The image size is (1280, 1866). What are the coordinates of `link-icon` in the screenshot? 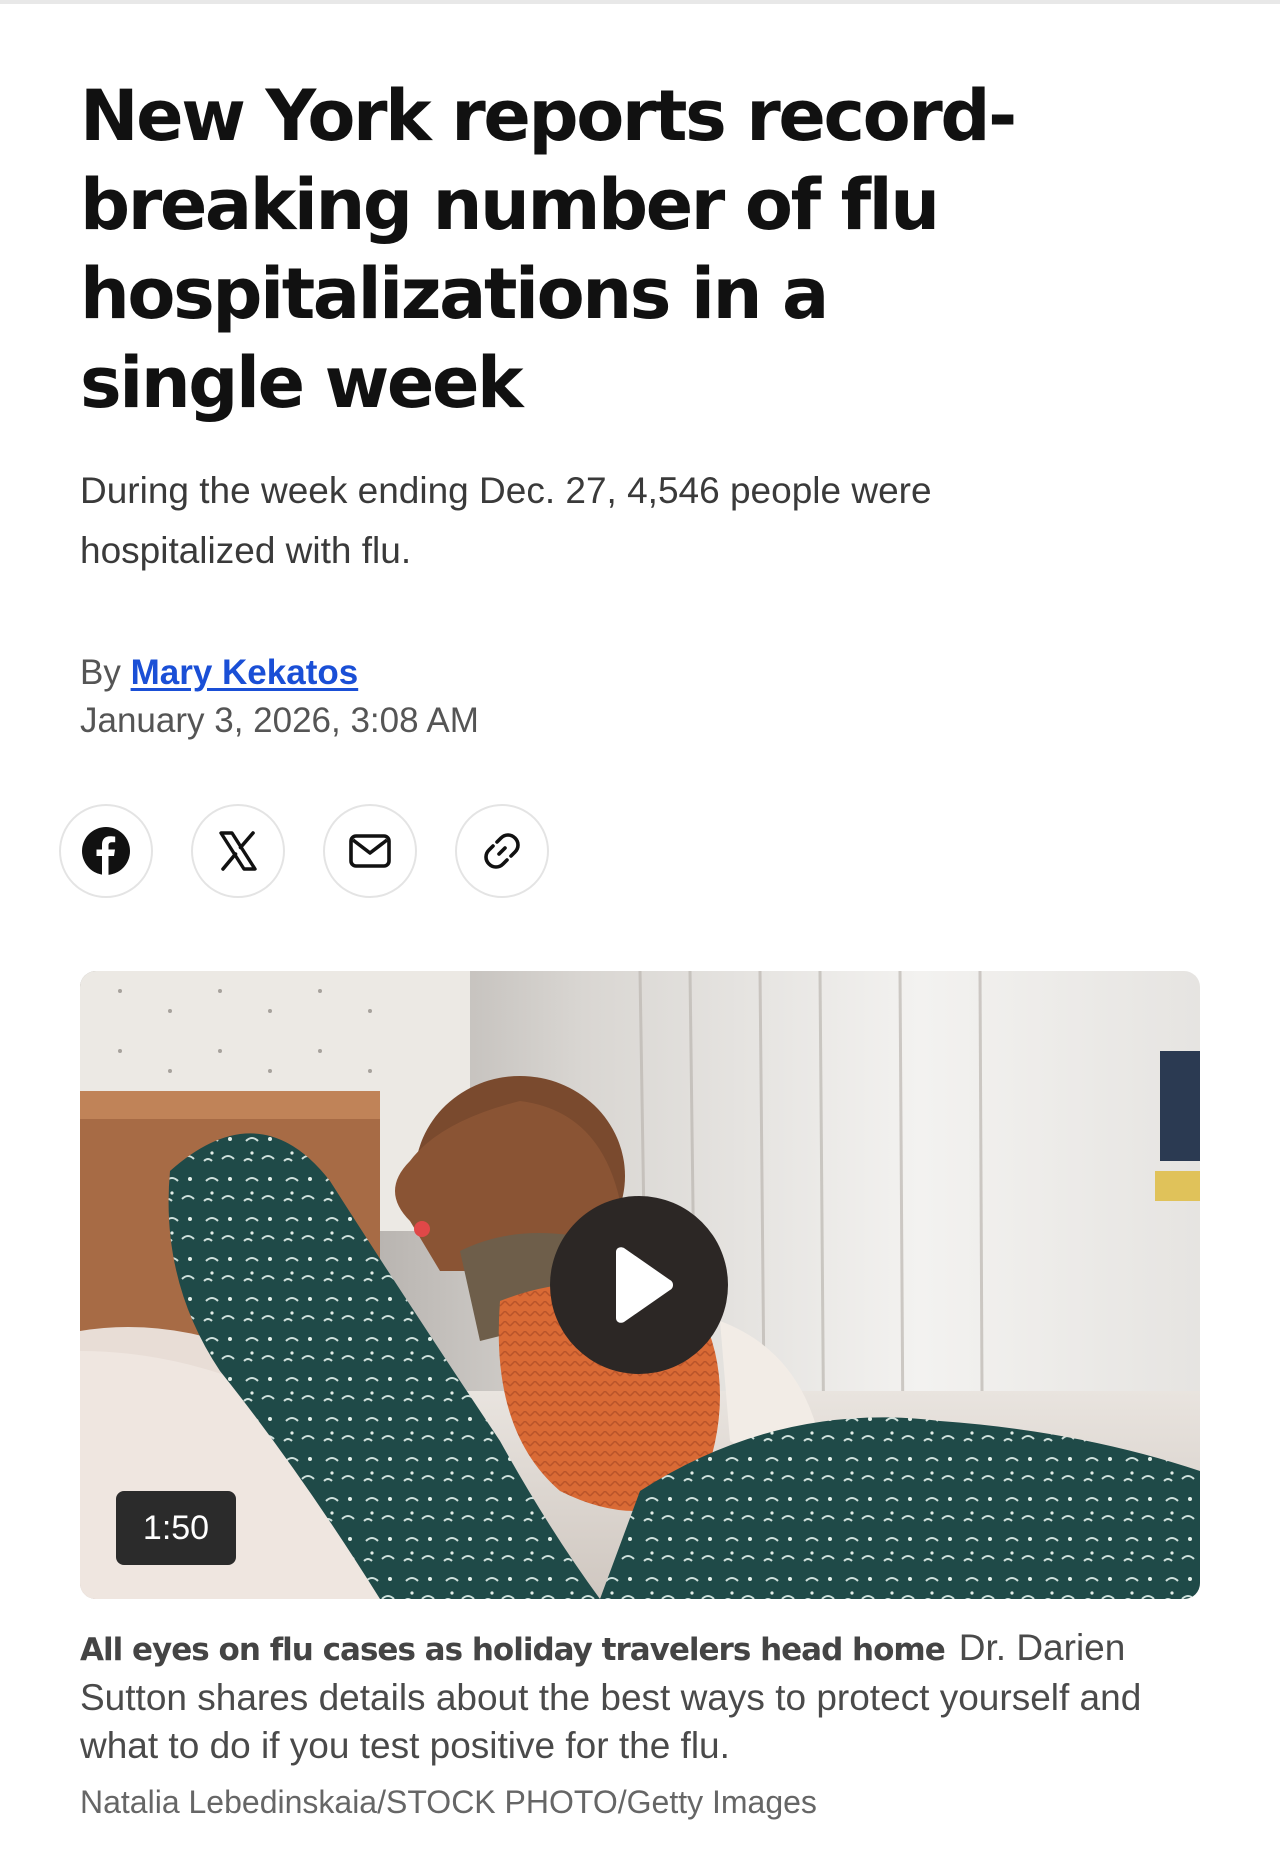 It's located at (502, 851).